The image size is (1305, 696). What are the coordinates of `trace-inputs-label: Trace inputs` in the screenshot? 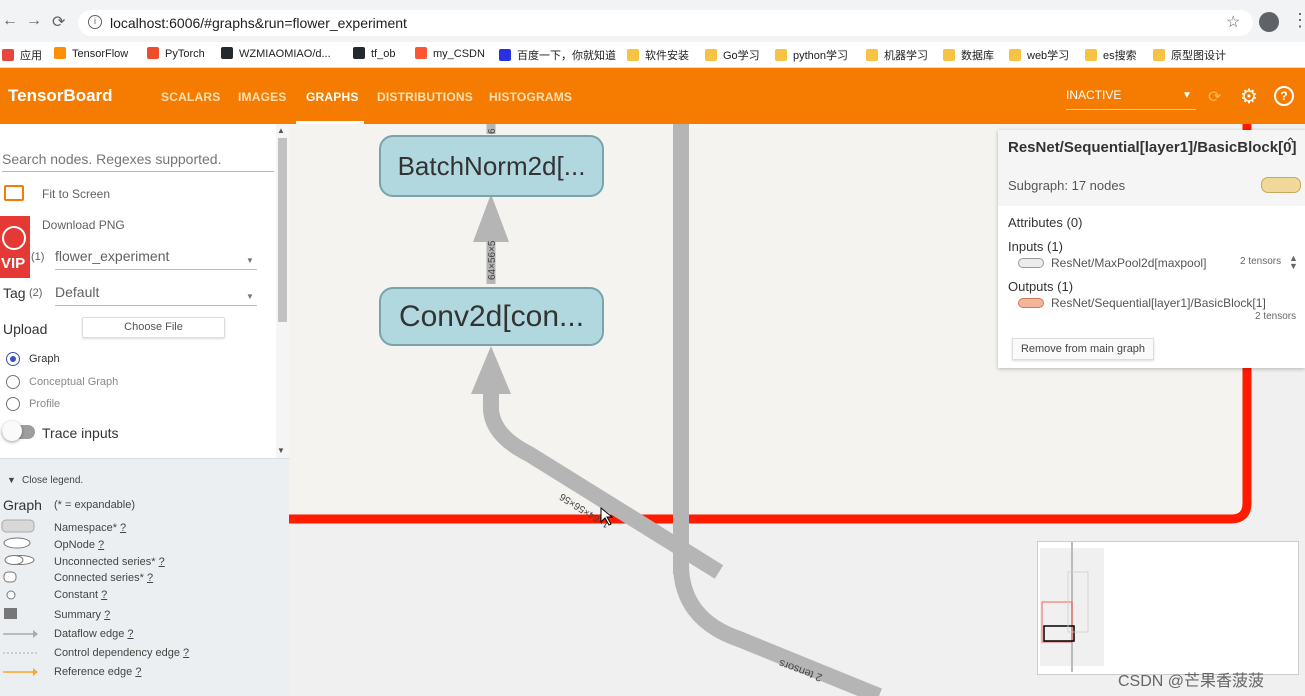 It's located at (80, 433).